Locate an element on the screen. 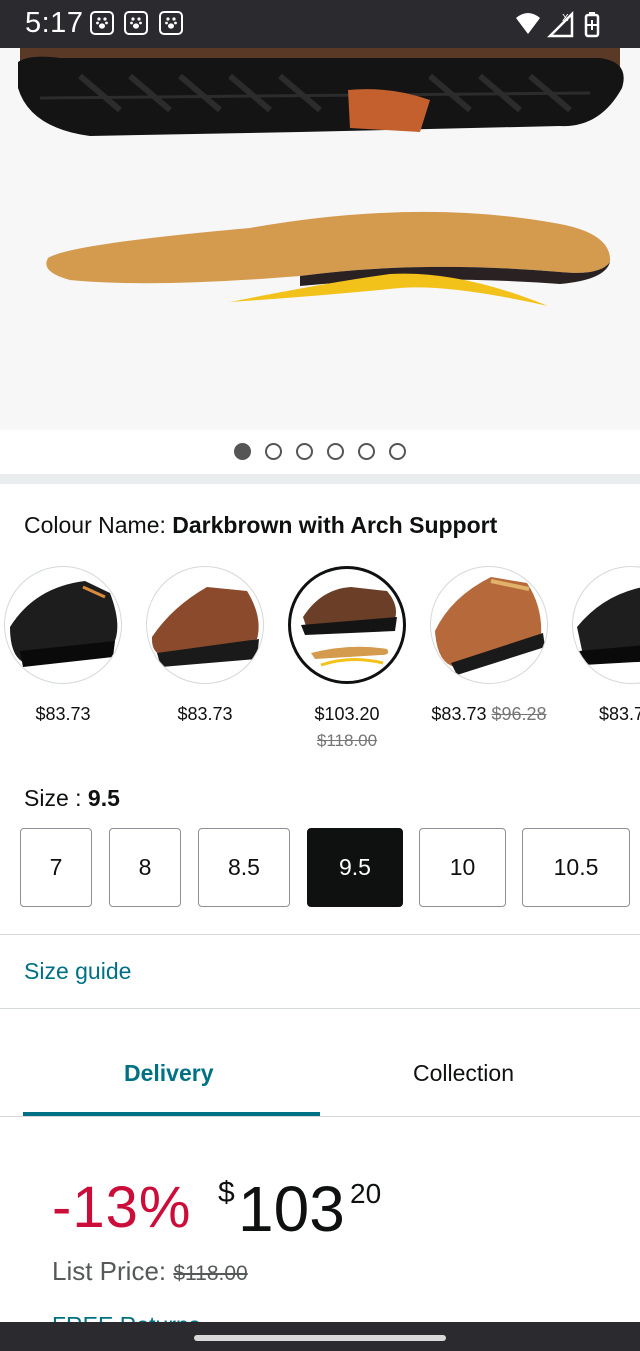  list-price-value: $118.00 is located at coordinates (210, 1273).